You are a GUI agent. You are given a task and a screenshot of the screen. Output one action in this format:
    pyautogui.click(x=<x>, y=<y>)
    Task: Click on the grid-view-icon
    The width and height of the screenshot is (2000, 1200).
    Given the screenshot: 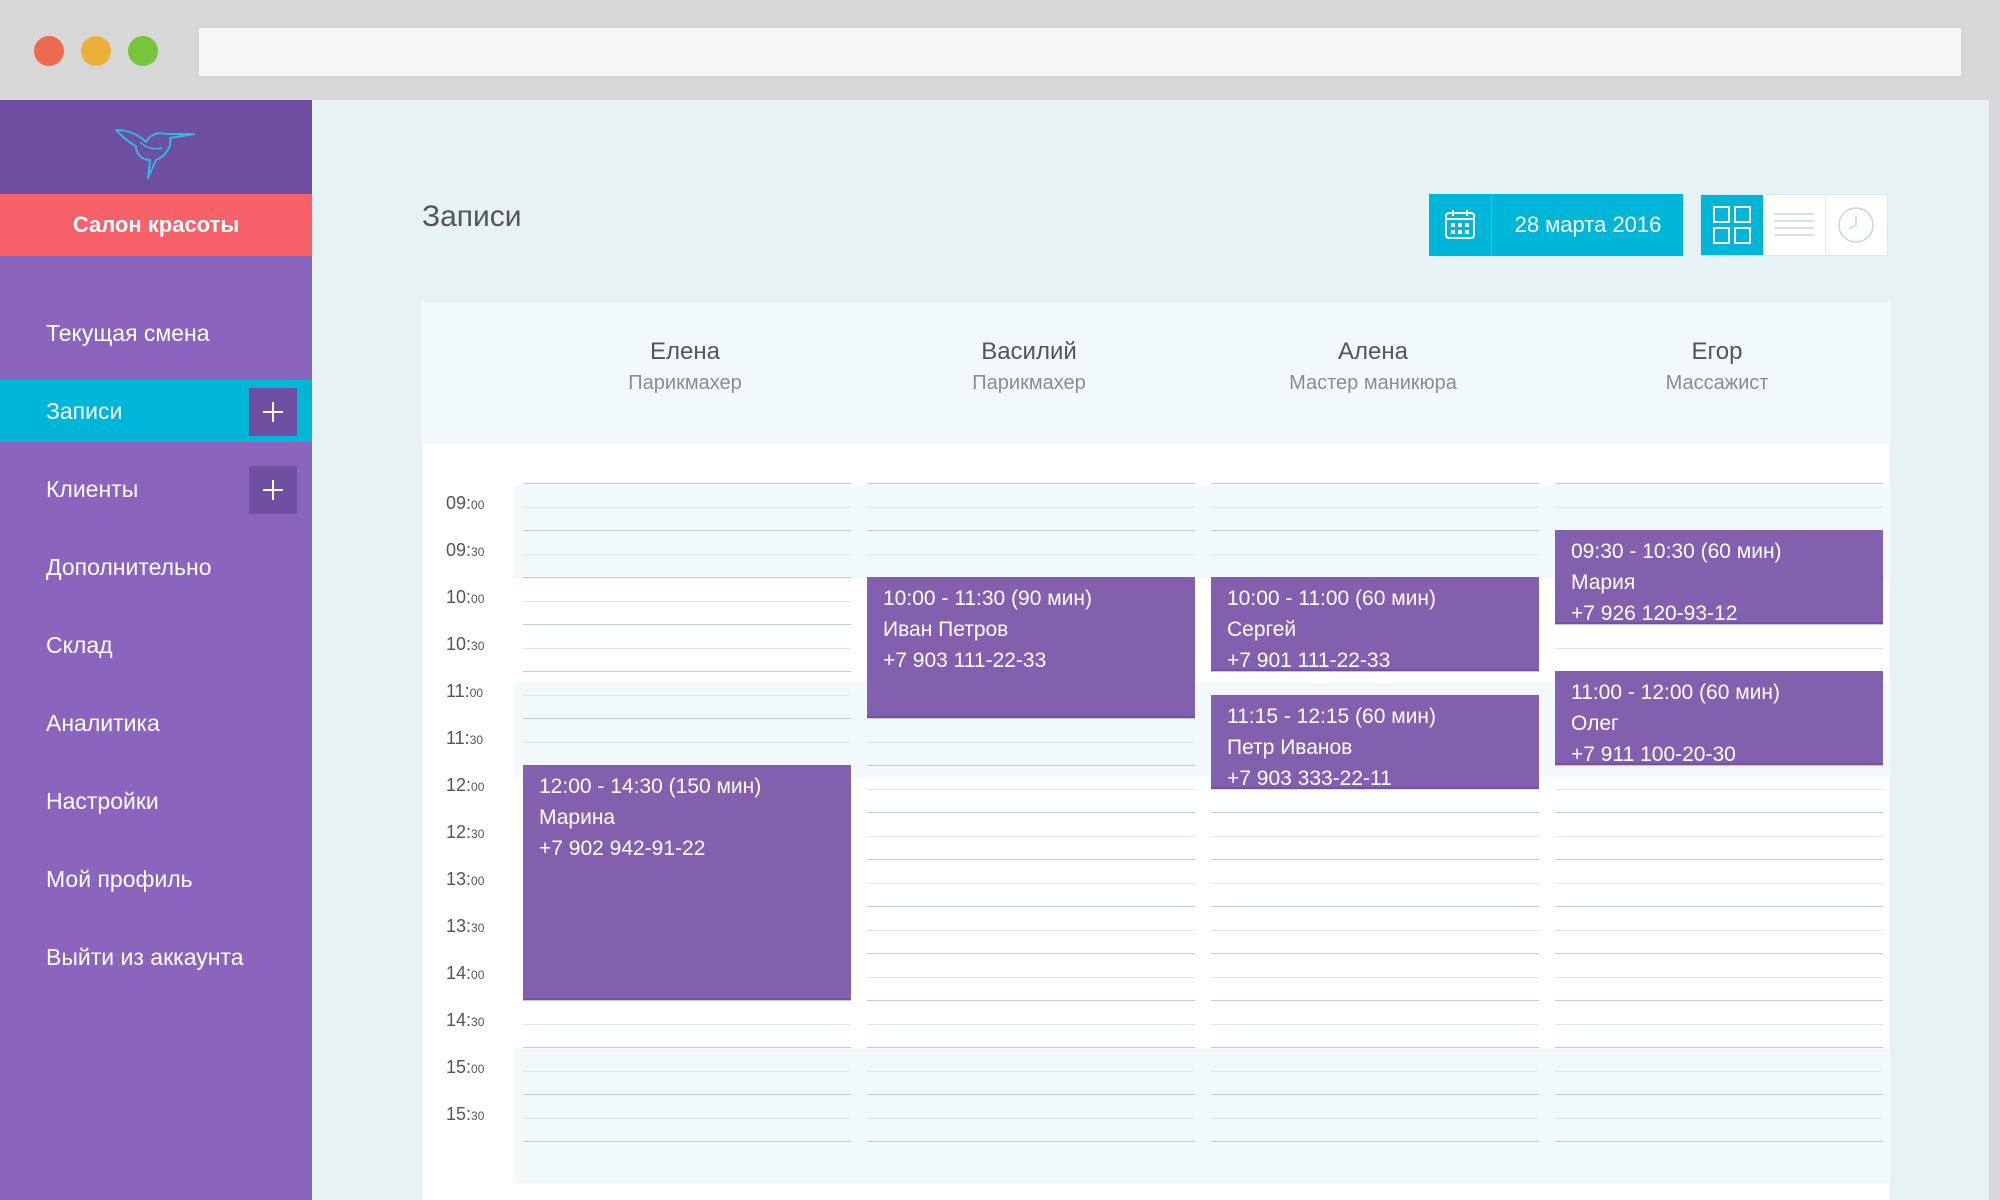 What is the action you would take?
    pyautogui.click(x=1732, y=225)
    